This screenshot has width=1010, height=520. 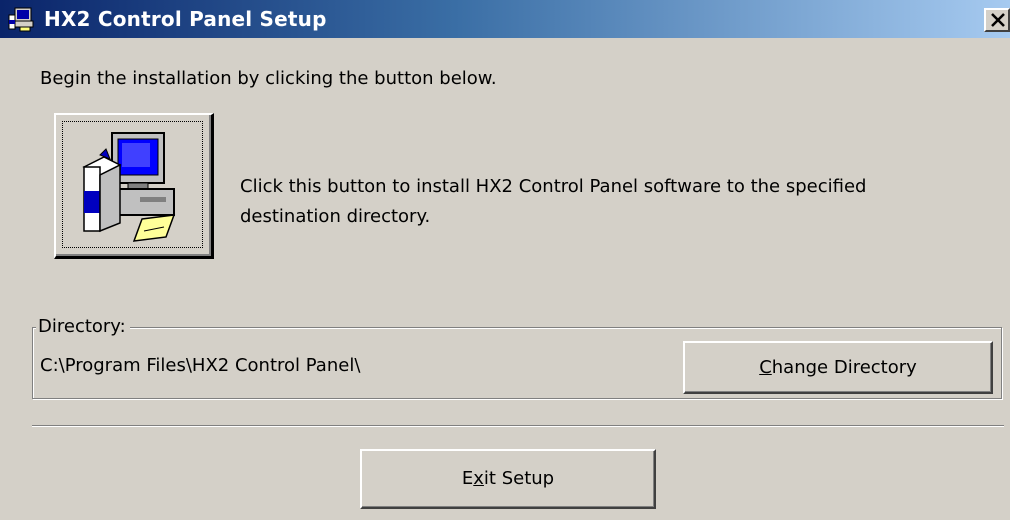 I want to click on change-directory-mnemonic: C, so click(x=765, y=367).